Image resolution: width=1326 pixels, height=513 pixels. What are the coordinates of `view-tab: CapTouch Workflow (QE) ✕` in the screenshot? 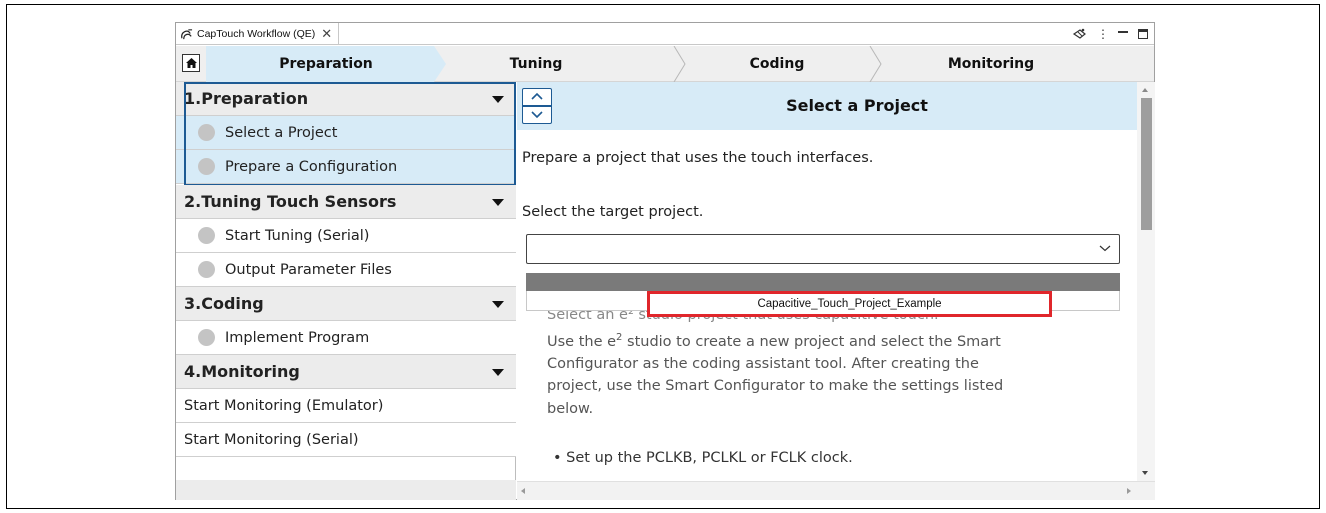 It's located at (258, 34).